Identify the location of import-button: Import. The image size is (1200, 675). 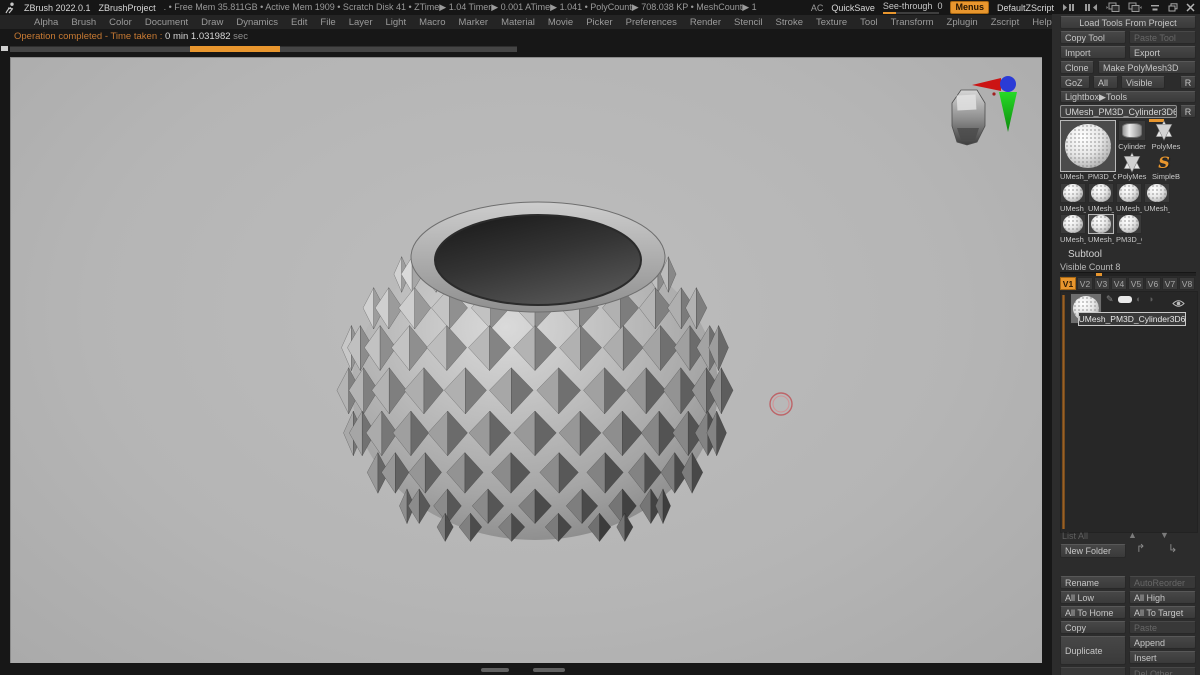
(1093, 52).